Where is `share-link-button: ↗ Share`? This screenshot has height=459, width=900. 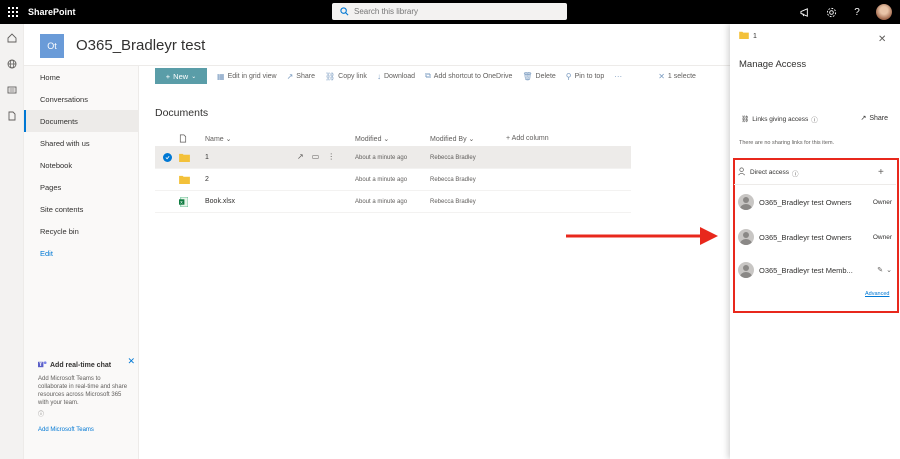
share-link-button: ↗ Share is located at coordinates (874, 118).